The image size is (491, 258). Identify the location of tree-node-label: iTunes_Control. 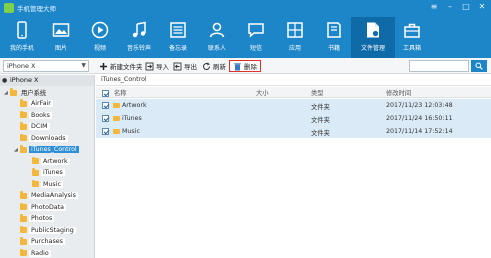
(54, 149).